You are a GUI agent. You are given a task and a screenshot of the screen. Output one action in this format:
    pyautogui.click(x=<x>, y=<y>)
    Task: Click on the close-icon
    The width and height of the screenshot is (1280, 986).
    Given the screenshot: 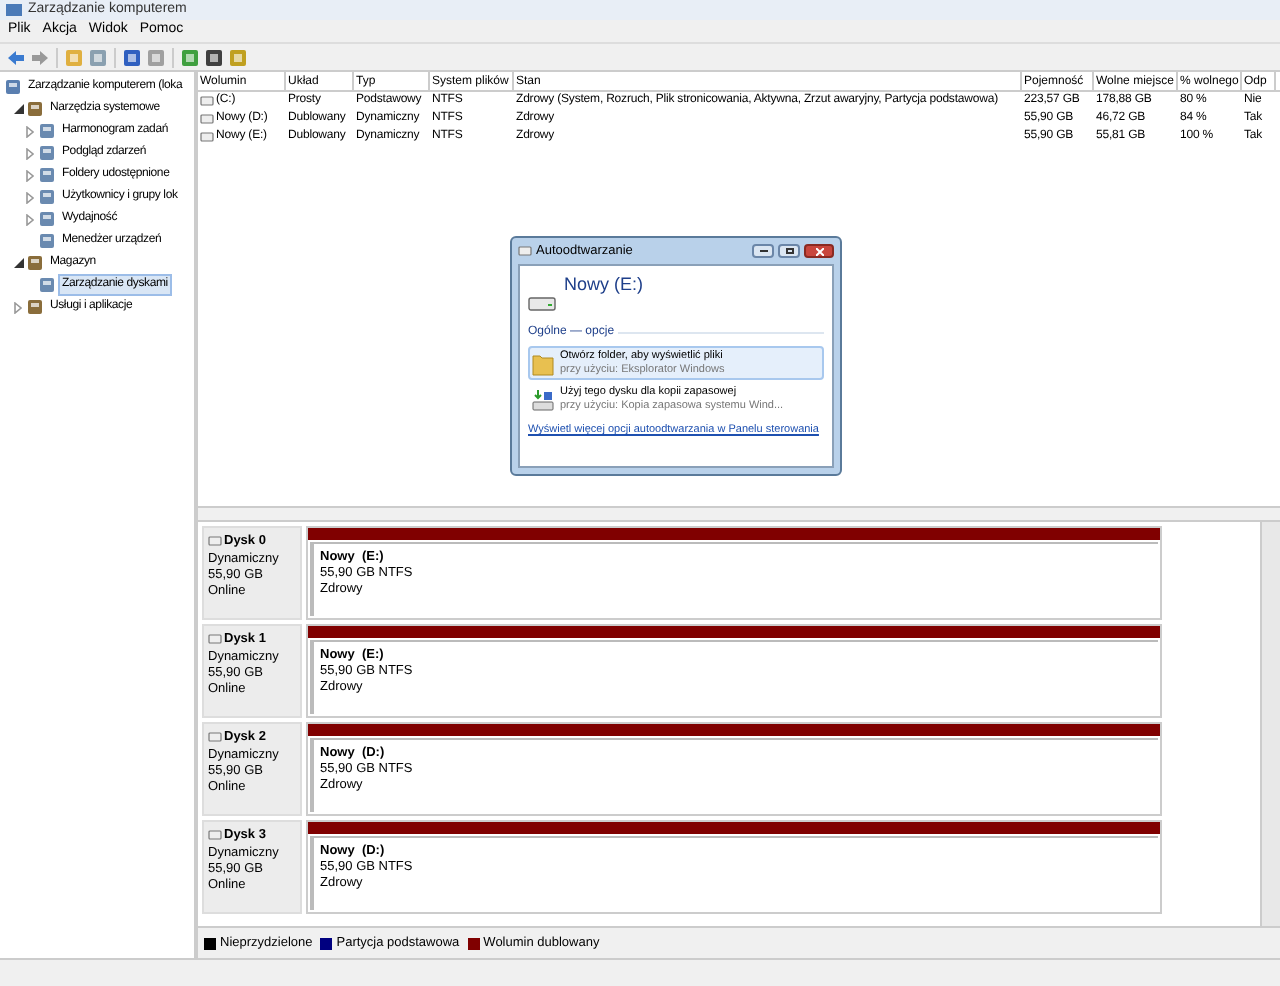 What is the action you would take?
    pyautogui.click(x=819, y=251)
    